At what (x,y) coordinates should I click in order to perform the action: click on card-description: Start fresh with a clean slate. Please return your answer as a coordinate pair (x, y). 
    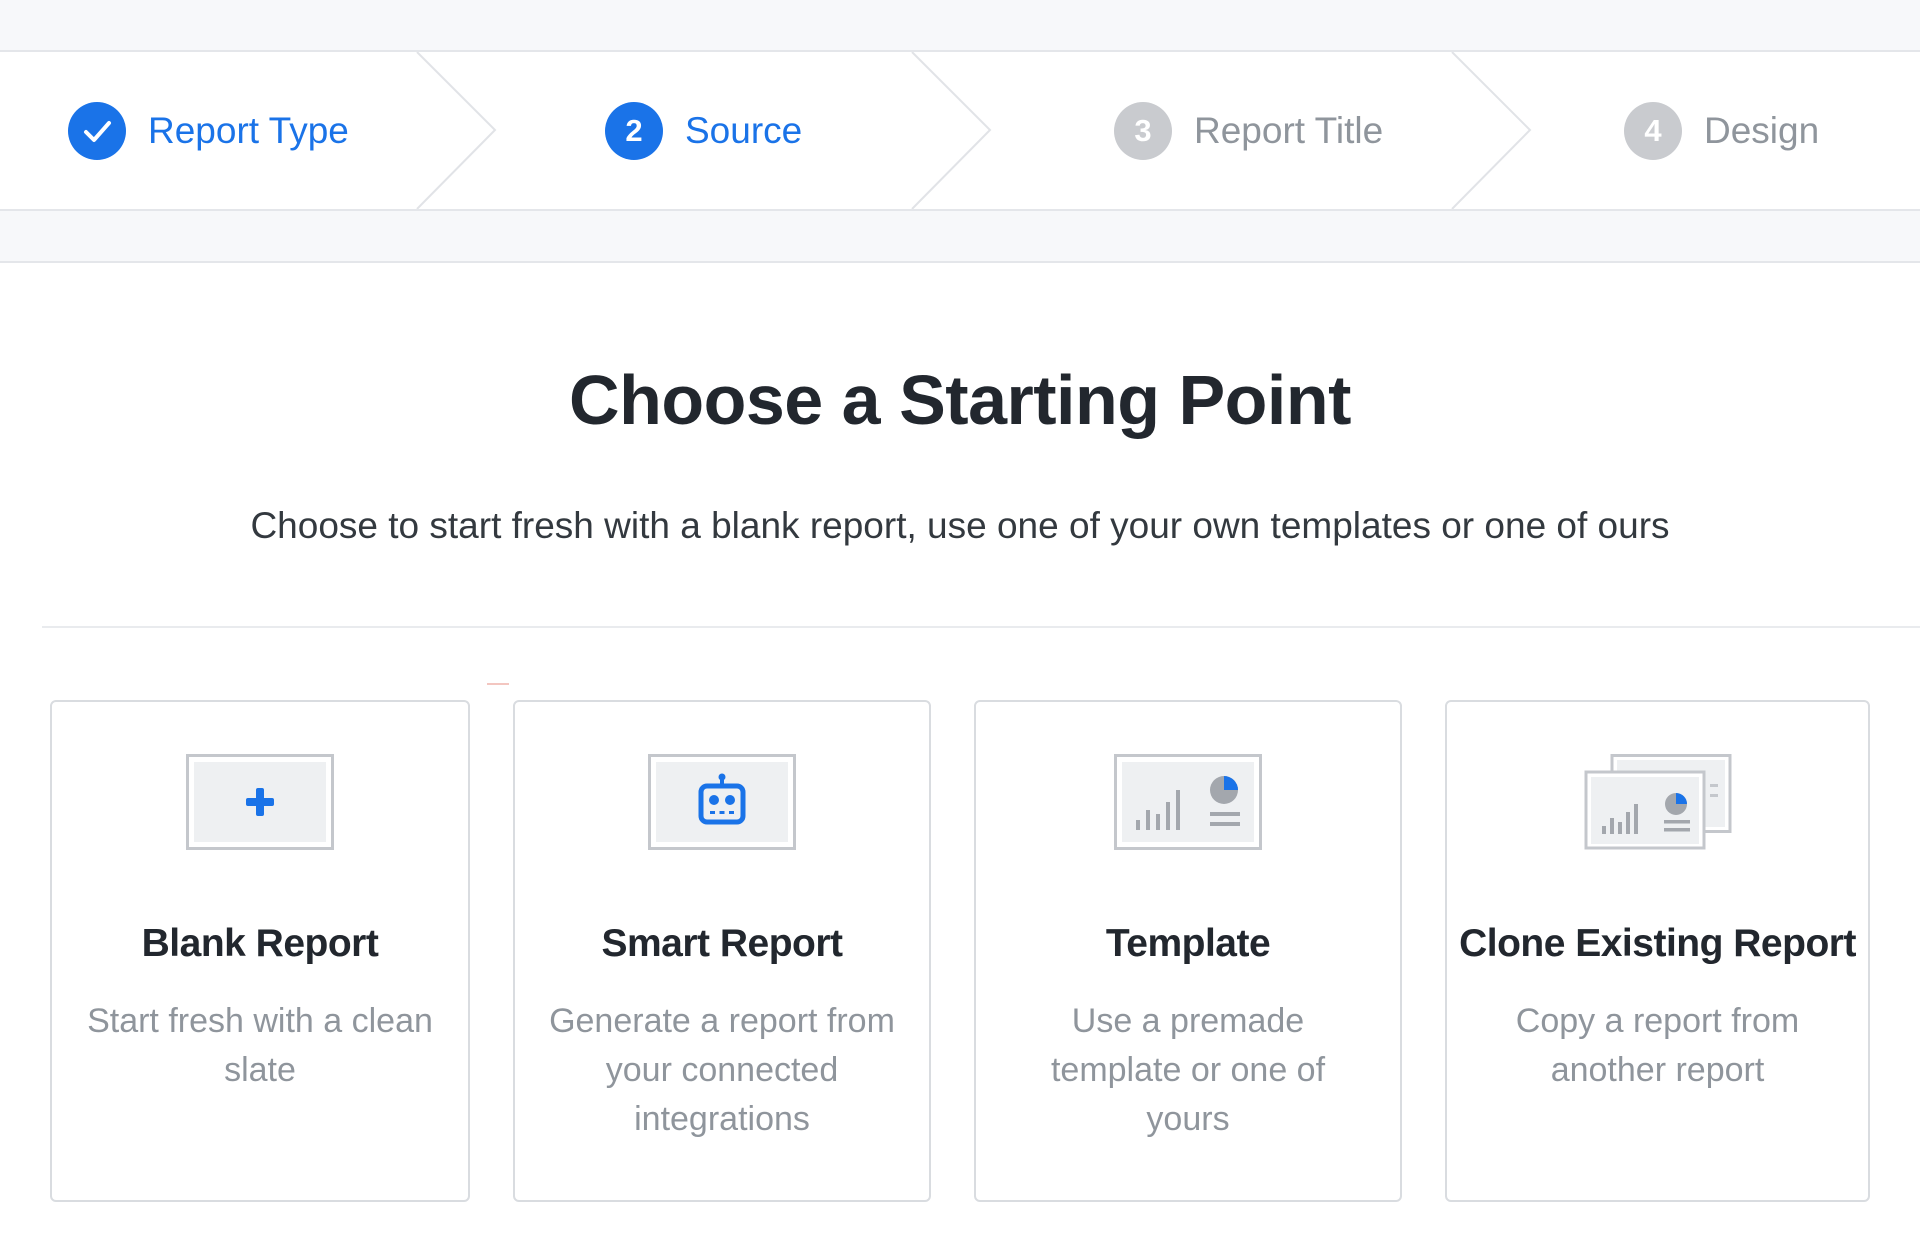
    Looking at the image, I should click on (260, 1045).